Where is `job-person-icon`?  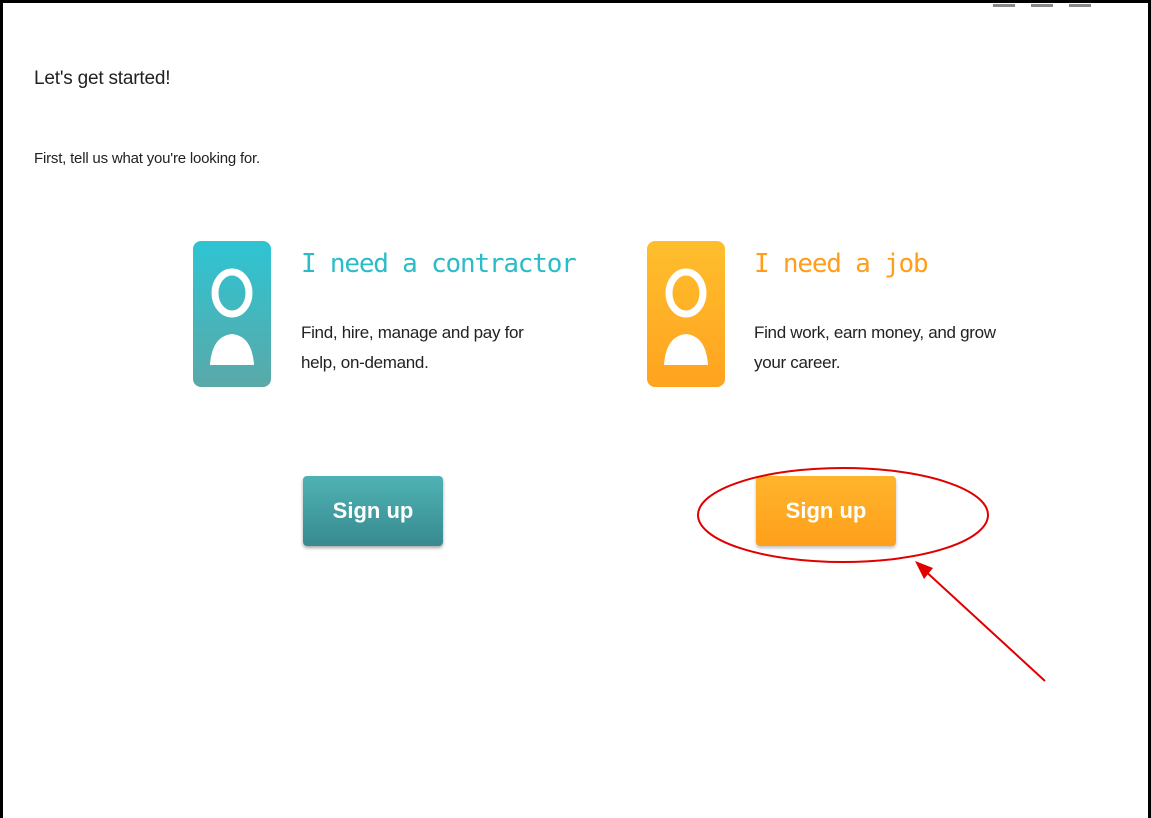 job-person-icon is located at coordinates (686, 314).